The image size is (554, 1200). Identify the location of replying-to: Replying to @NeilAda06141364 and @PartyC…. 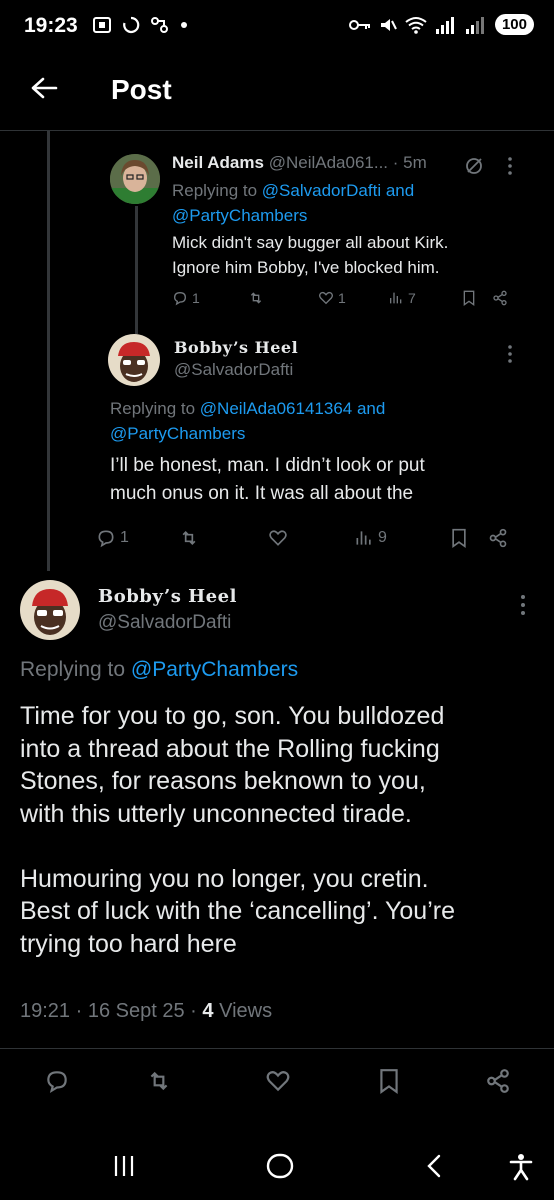
(310, 421).